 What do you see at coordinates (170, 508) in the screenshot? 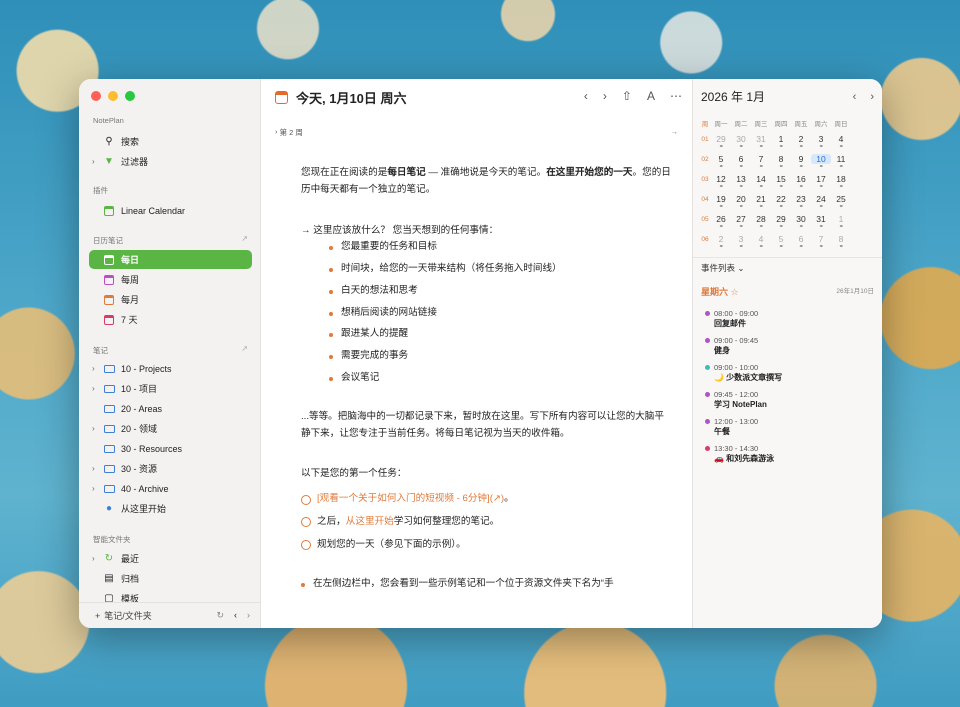
I see `folder-item: ● 从这里开始` at bounding box center [170, 508].